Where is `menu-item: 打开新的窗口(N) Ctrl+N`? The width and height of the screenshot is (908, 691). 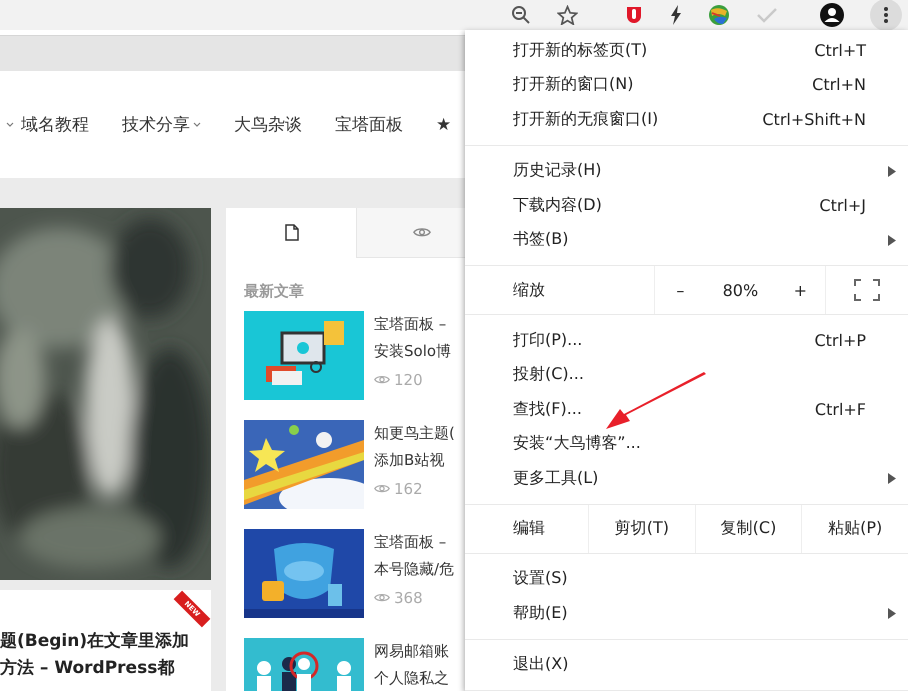
menu-item: 打开新的窗口(N) Ctrl+N is located at coordinates (686, 85).